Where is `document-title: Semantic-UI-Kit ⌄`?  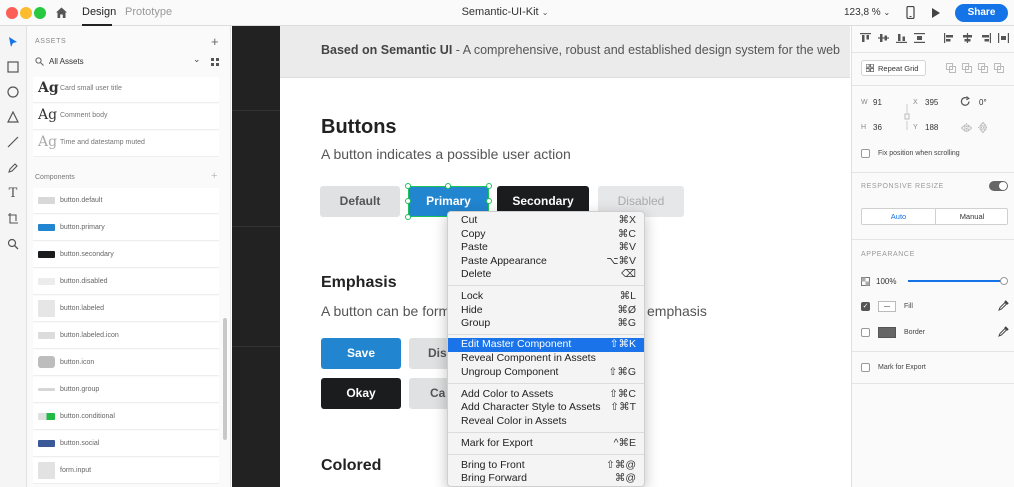
document-title: Semantic-UI-Kit ⌄ is located at coordinates (505, 12).